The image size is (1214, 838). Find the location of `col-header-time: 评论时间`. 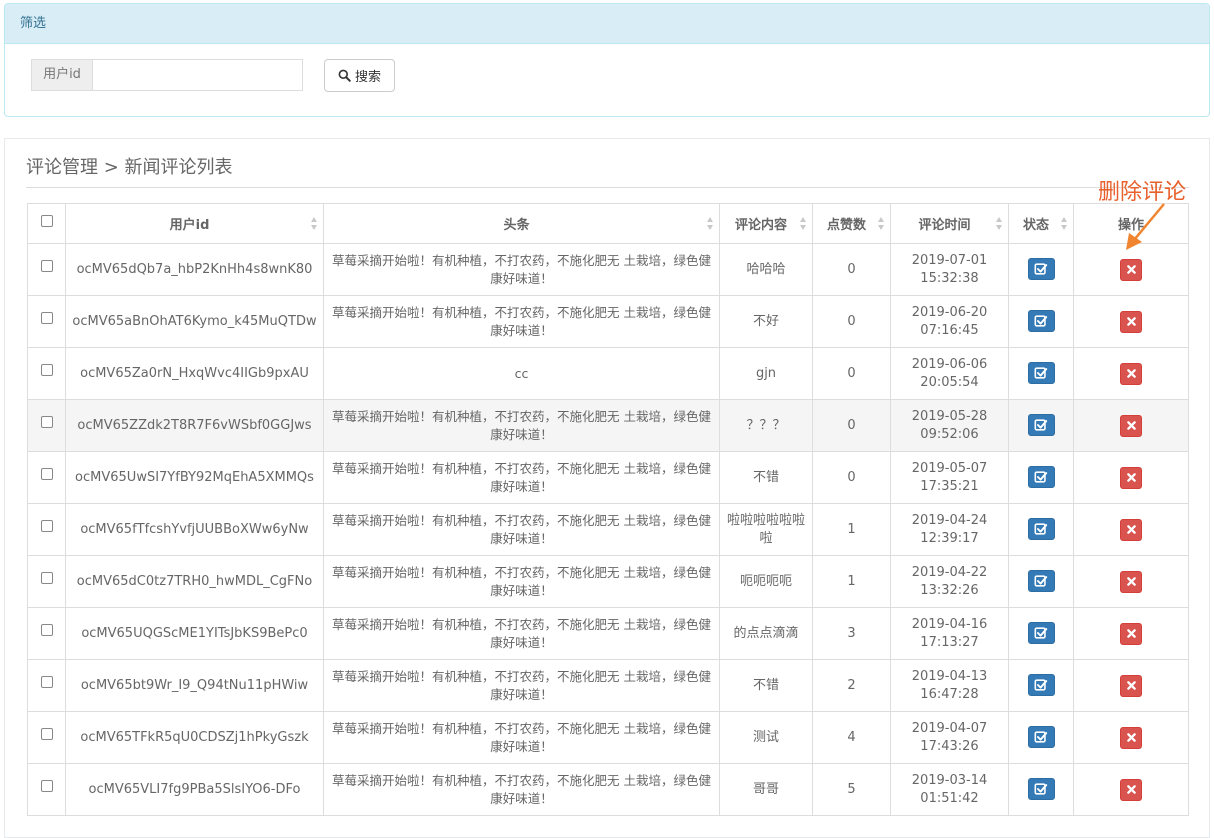

col-header-time: 评论时间 is located at coordinates (949, 223).